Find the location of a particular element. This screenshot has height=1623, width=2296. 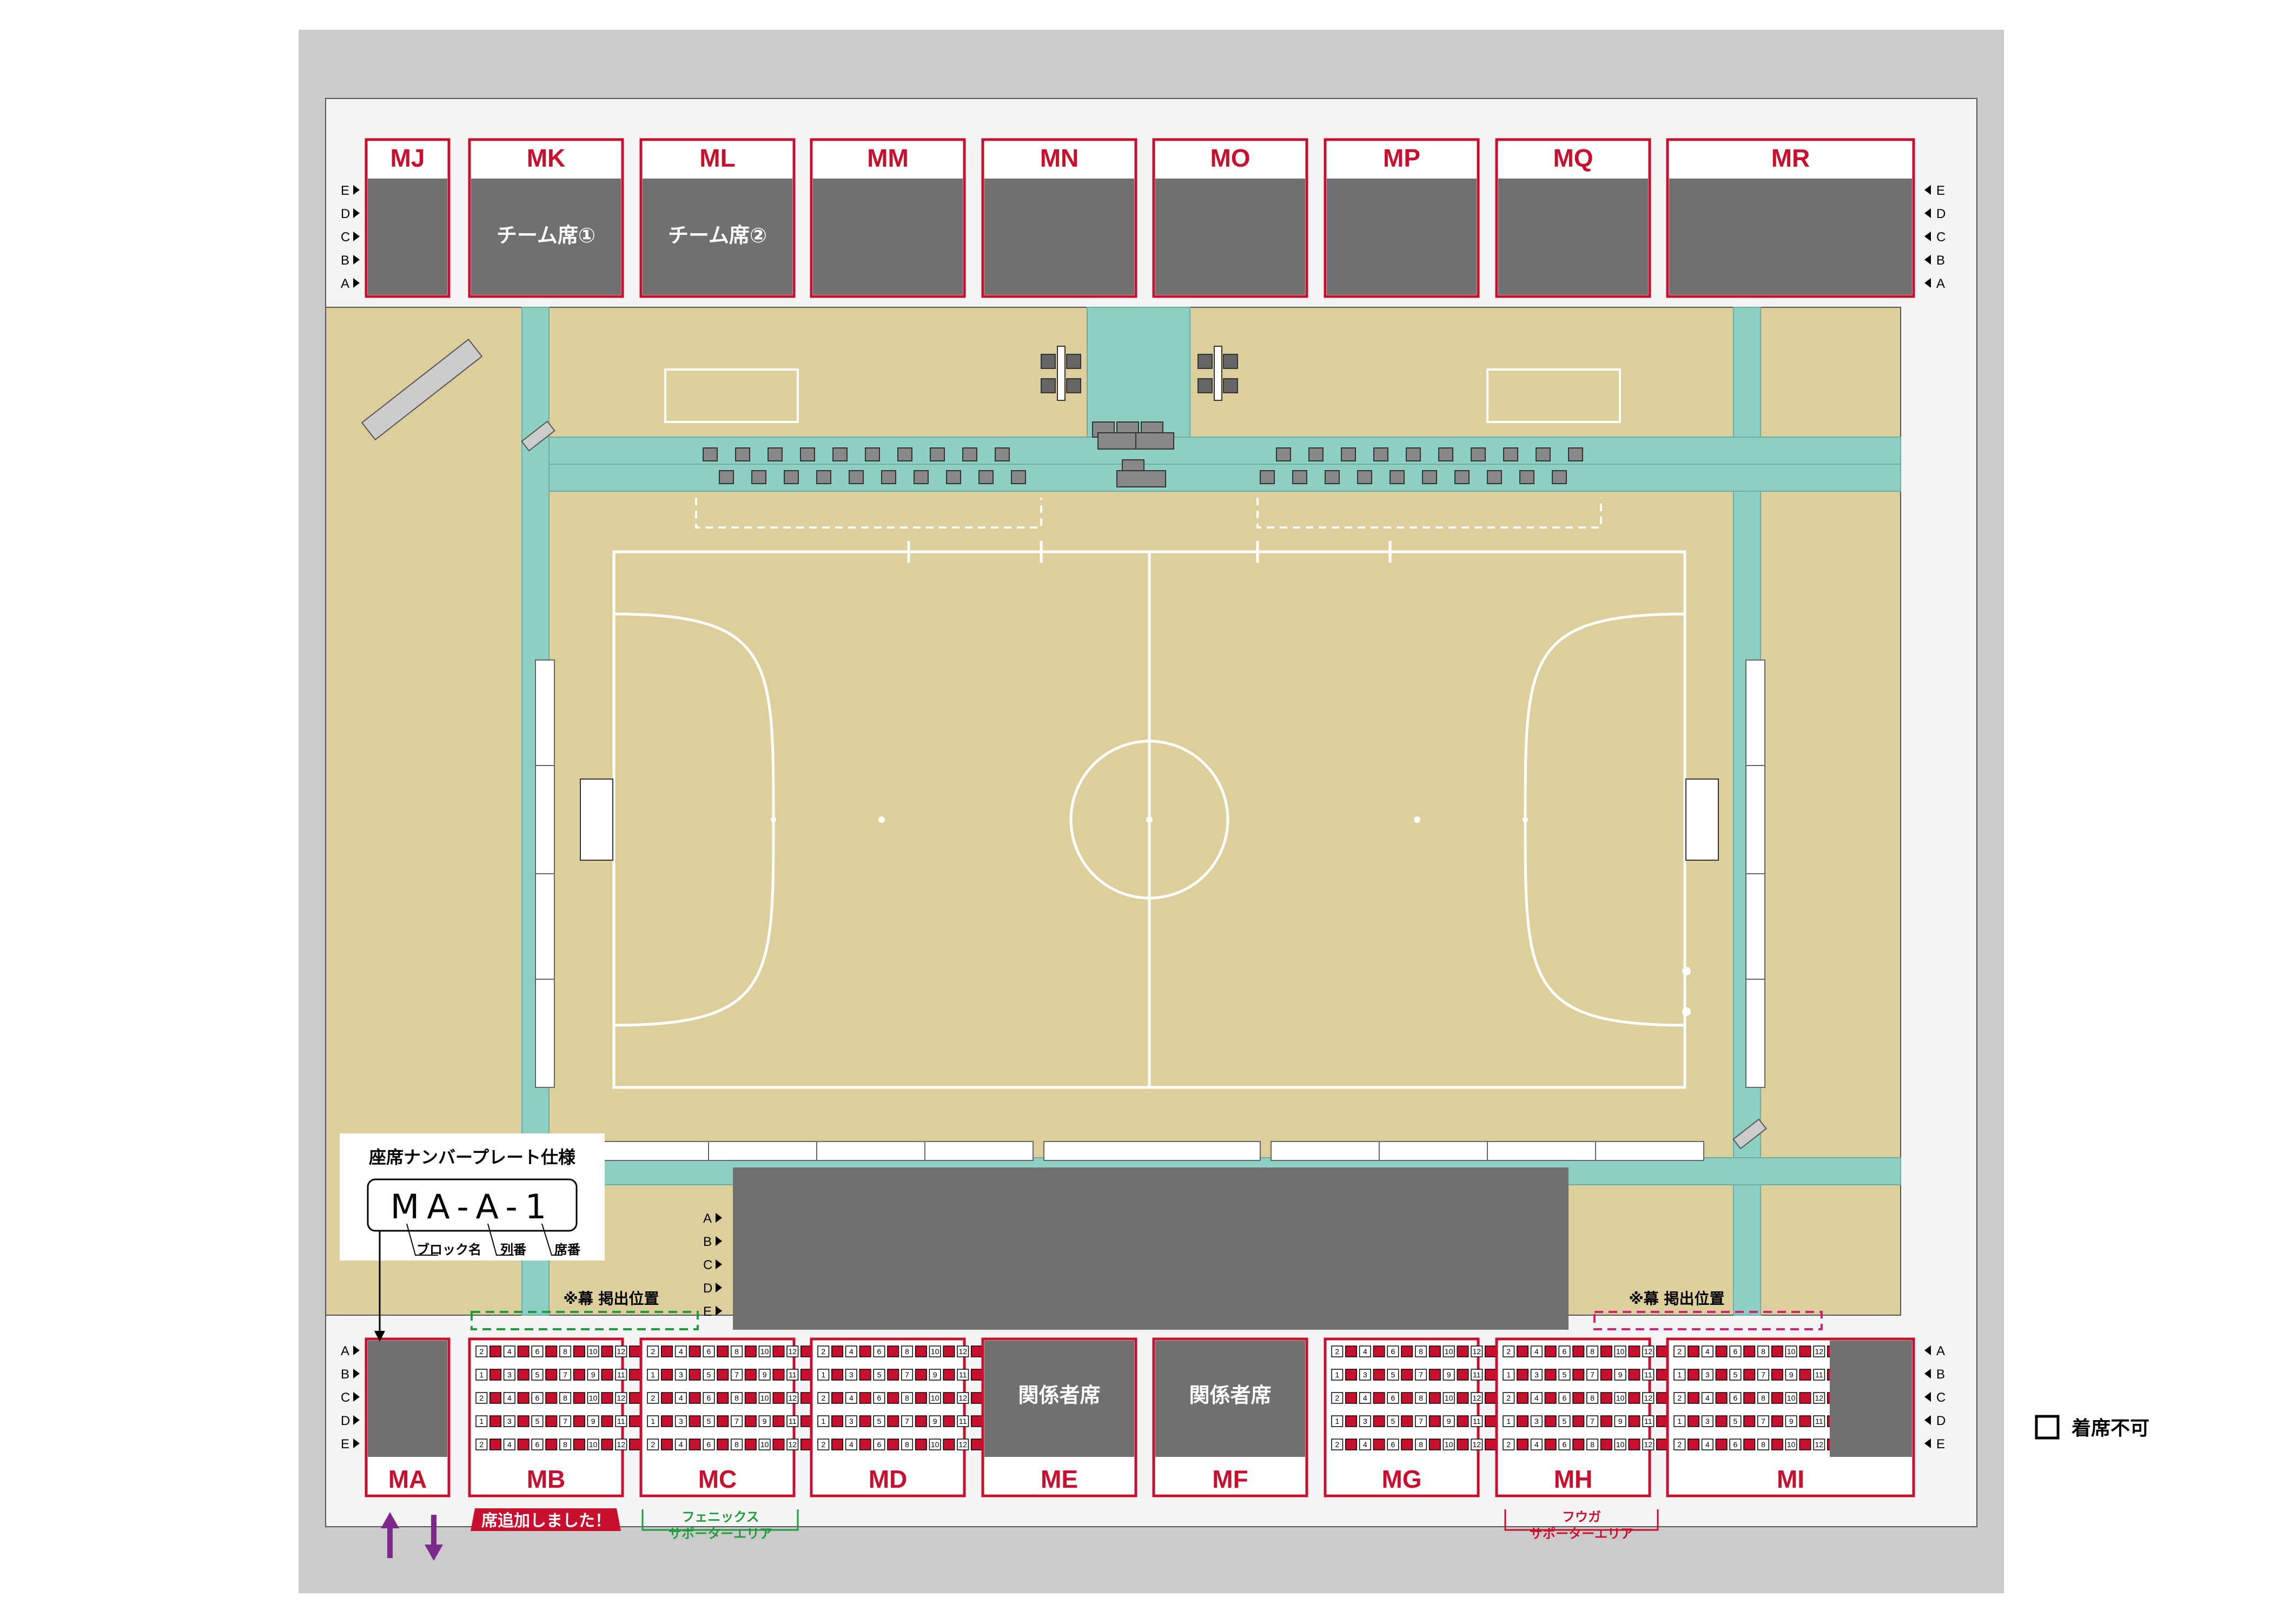

upper-block-mk: MK チーム席① is located at coordinates (546, 218).